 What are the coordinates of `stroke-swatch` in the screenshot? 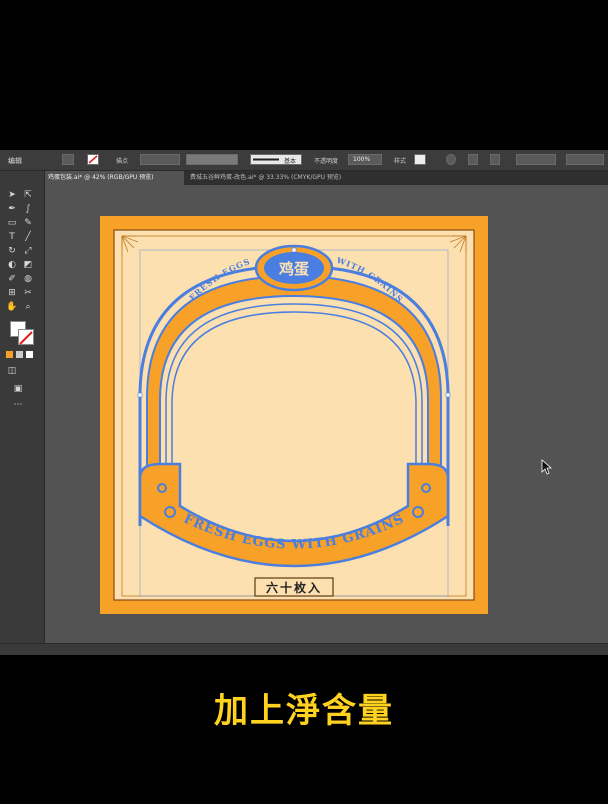 It's located at (93, 159).